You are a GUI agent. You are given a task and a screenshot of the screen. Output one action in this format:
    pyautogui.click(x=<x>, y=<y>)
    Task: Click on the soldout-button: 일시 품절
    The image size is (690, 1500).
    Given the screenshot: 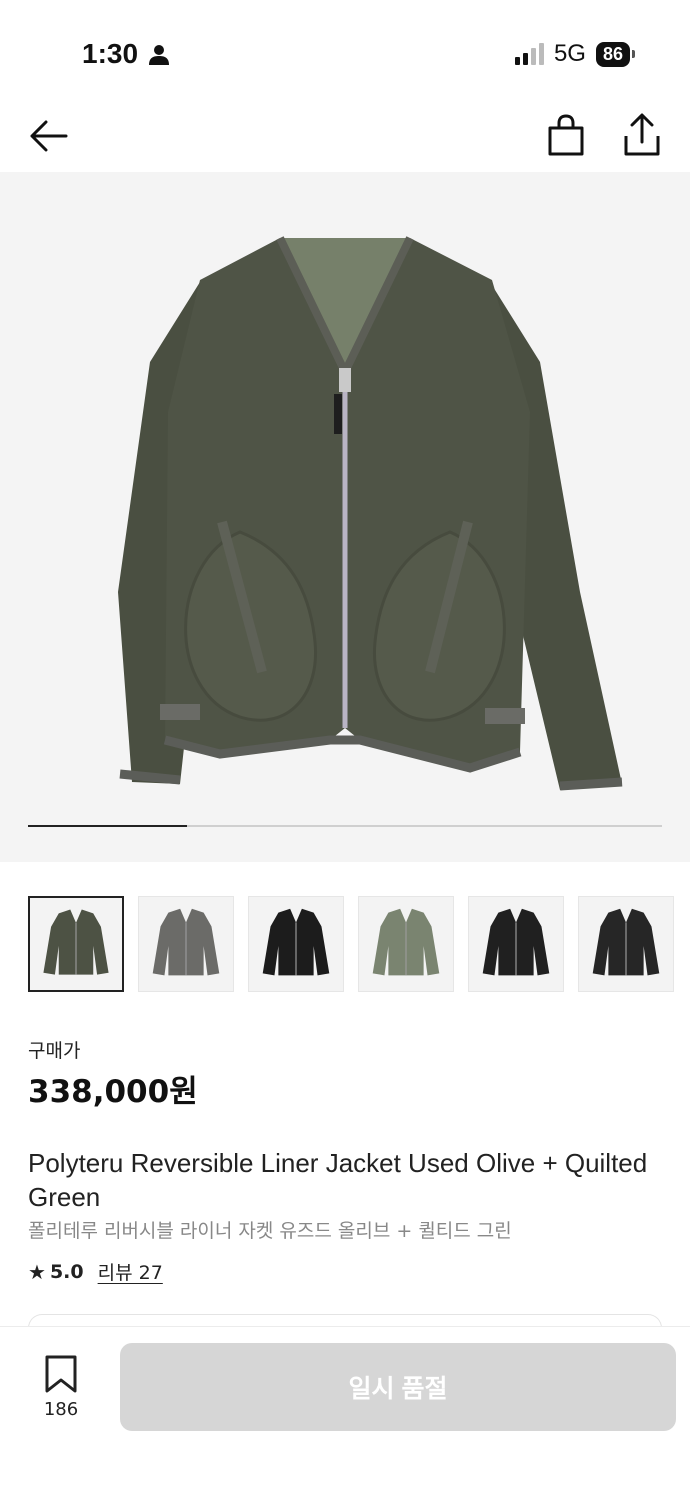 What is the action you would take?
    pyautogui.click(x=398, y=1387)
    